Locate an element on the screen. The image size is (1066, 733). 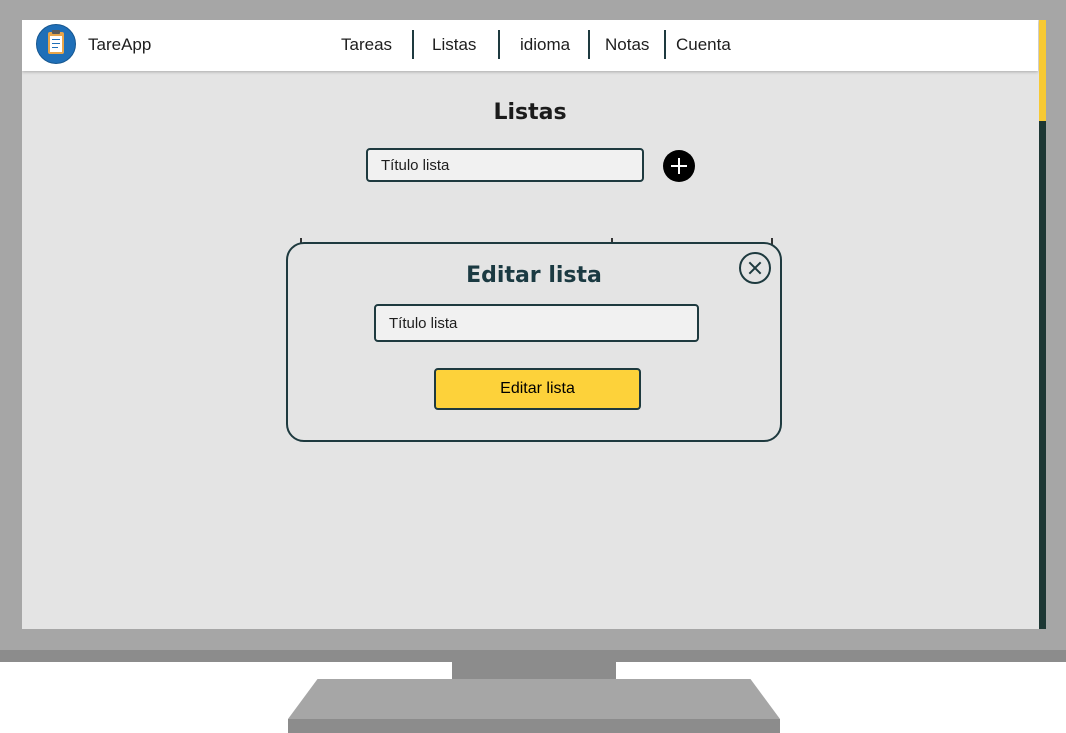
monitor-stand-base is located at coordinates (534, 726).